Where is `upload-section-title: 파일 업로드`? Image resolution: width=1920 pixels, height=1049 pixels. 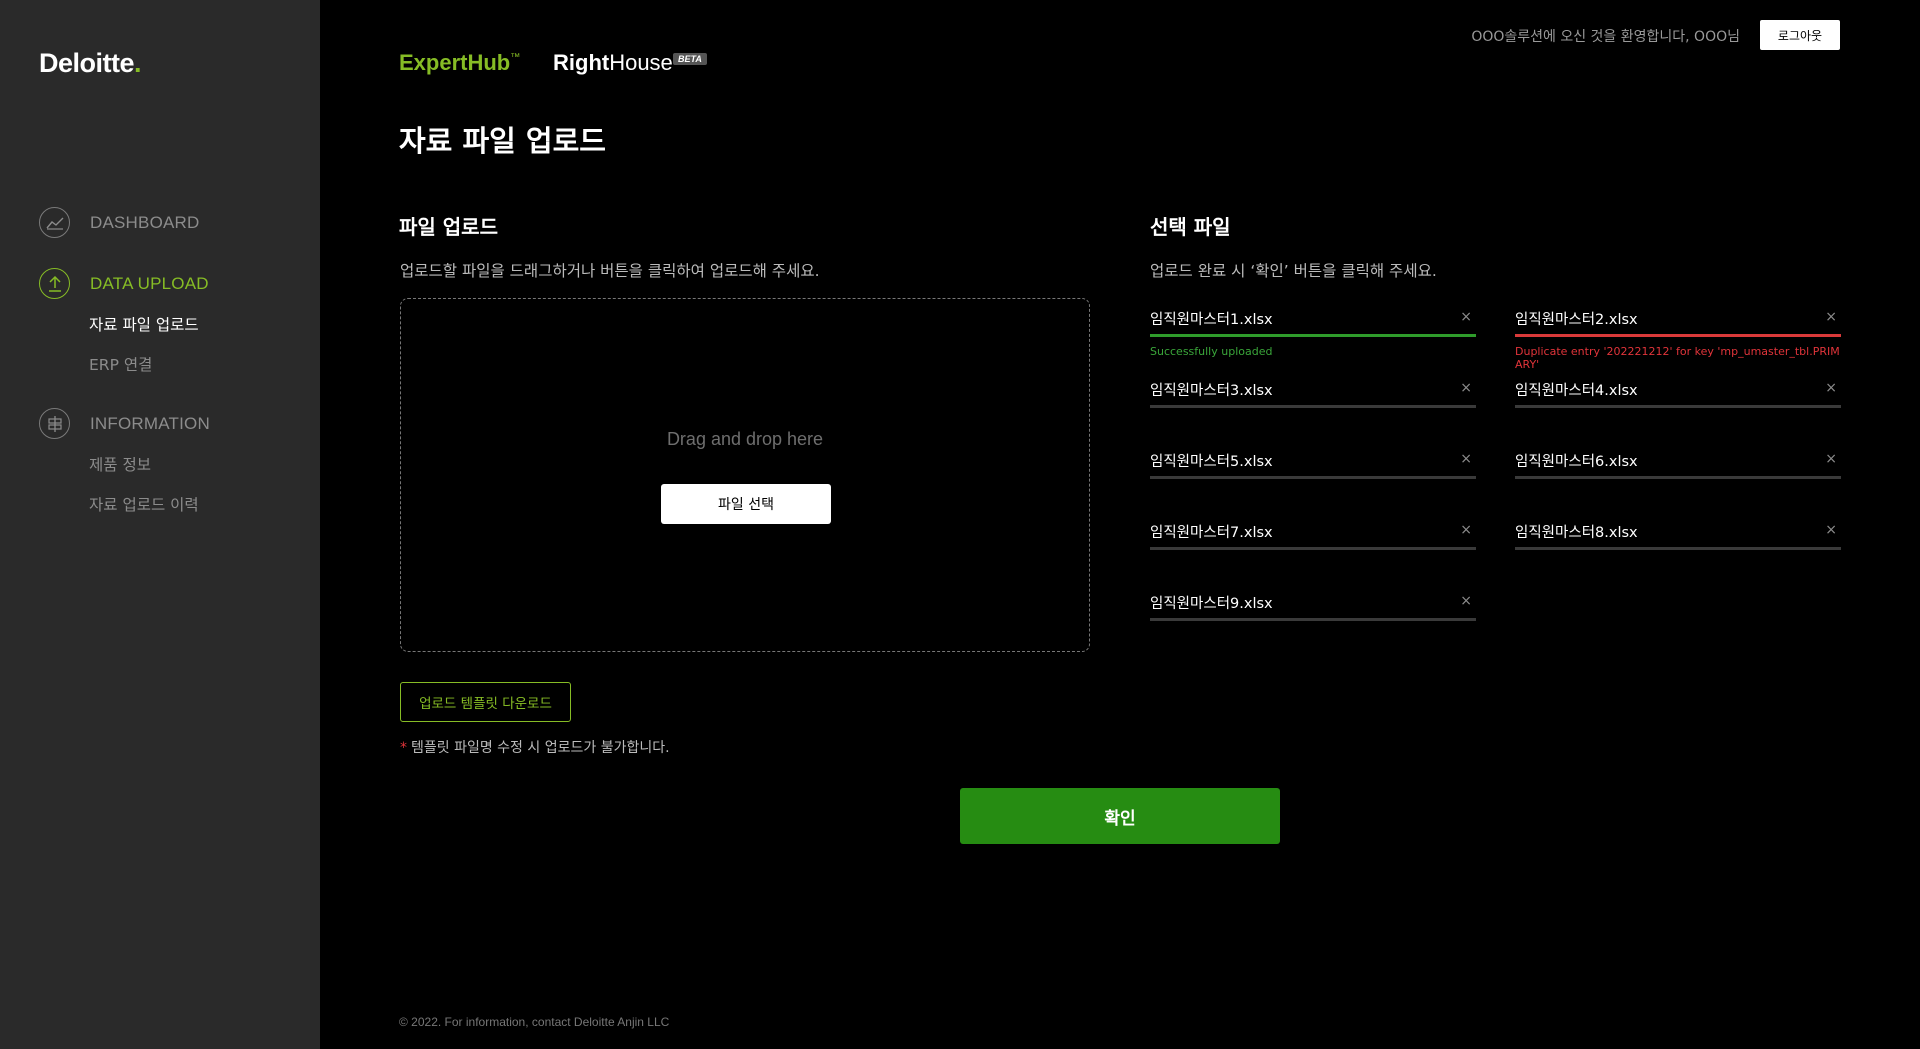
upload-section-title: 파일 업로드 is located at coordinates (448, 227).